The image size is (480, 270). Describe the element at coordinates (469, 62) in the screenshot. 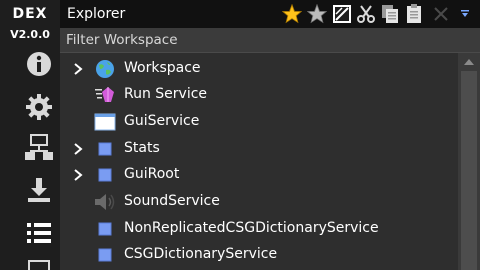

I see `scroll-up-arrow-icon` at that location.